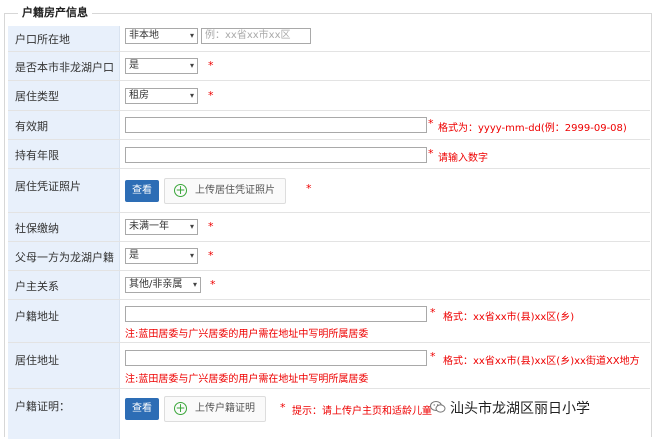 The image size is (654, 439). I want to click on section-title: 户籍房产信息, so click(55, 12).